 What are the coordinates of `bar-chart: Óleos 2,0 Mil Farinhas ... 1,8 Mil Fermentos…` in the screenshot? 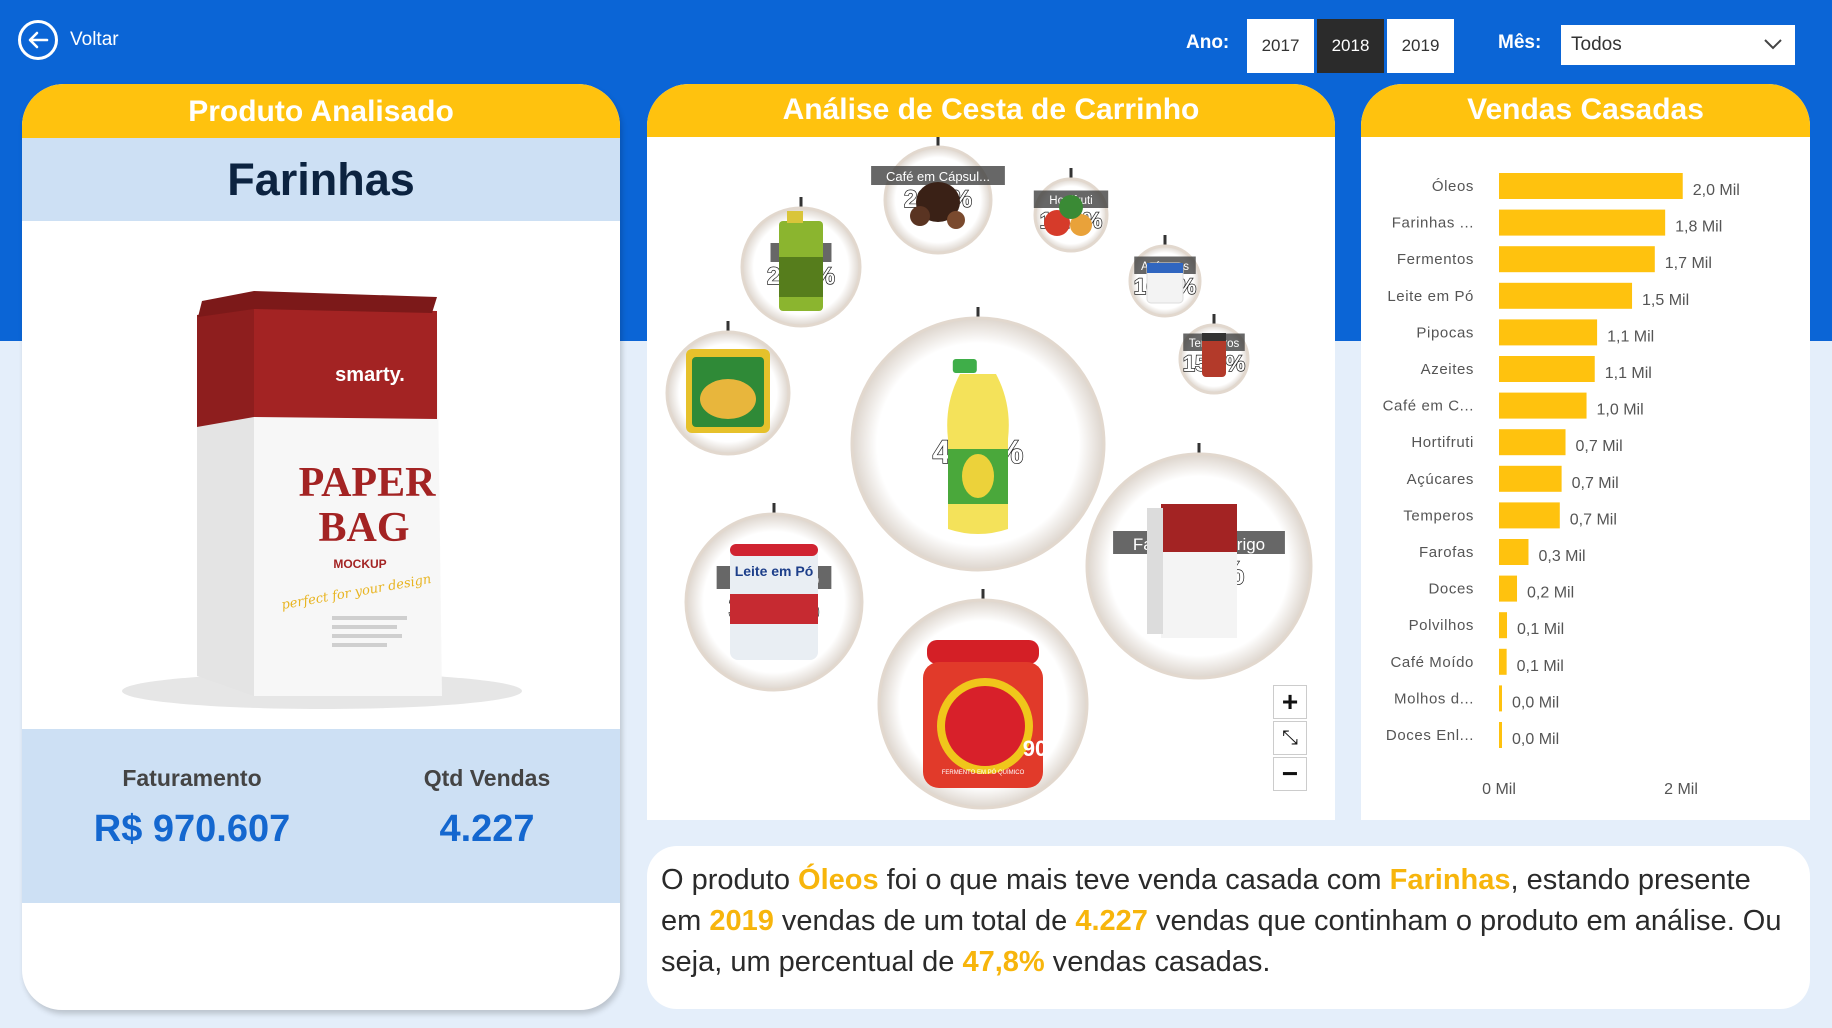 It's located at (1561, 485).